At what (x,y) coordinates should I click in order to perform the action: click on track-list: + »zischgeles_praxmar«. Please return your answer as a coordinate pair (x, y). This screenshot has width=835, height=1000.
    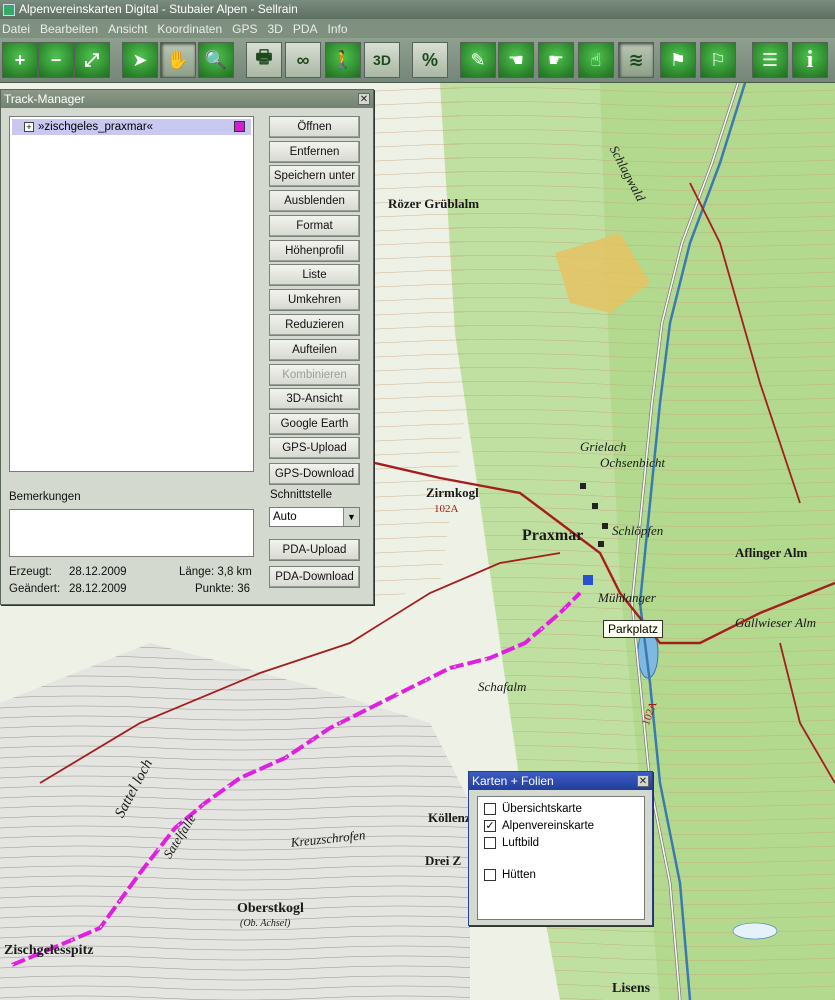
    Looking at the image, I should click on (131, 294).